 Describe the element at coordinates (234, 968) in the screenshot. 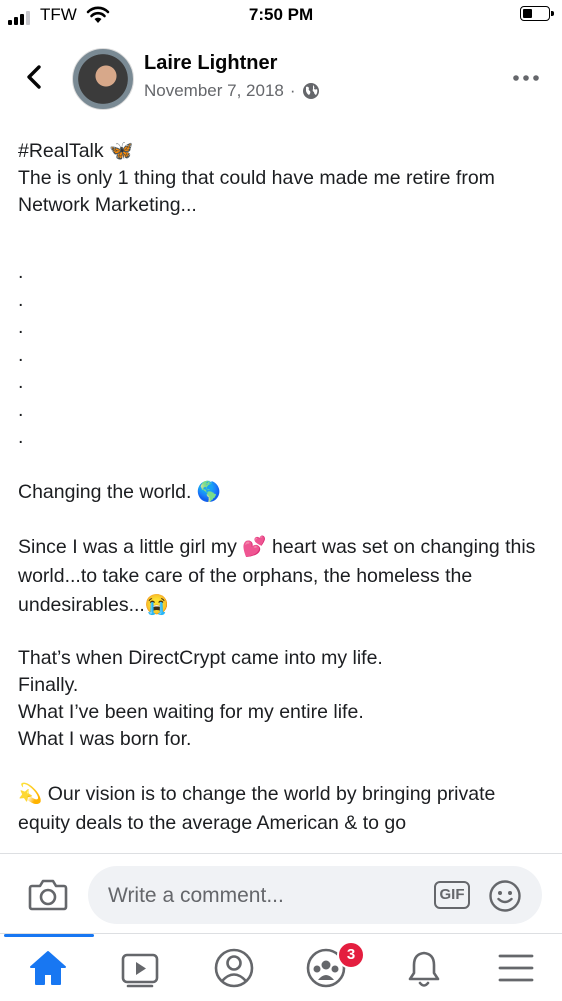

I see `profile-icon` at that location.